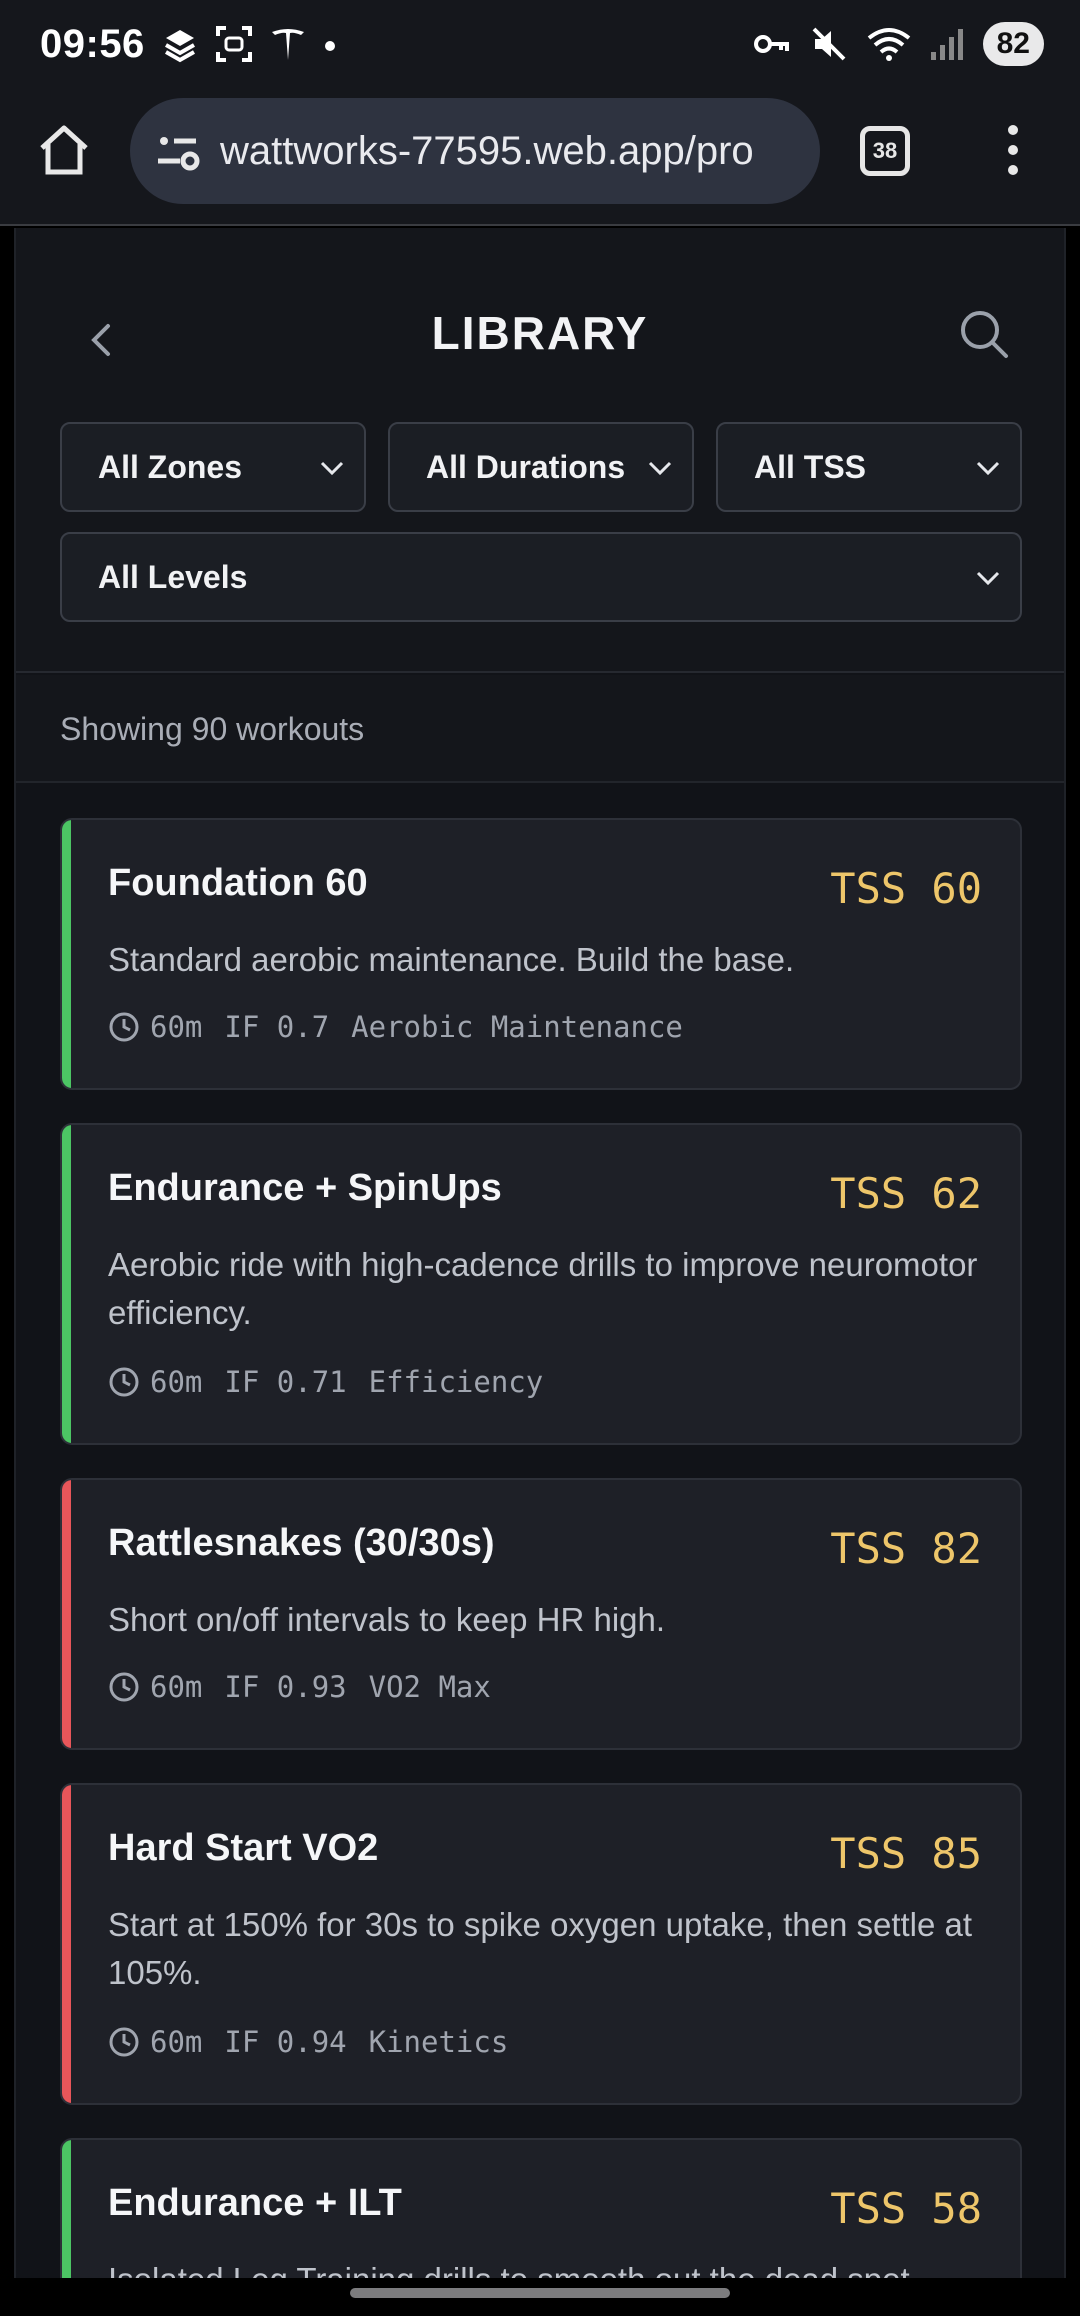 The image size is (1080, 2316). I want to click on level-filter-select: All Levels, so click(541, 577).